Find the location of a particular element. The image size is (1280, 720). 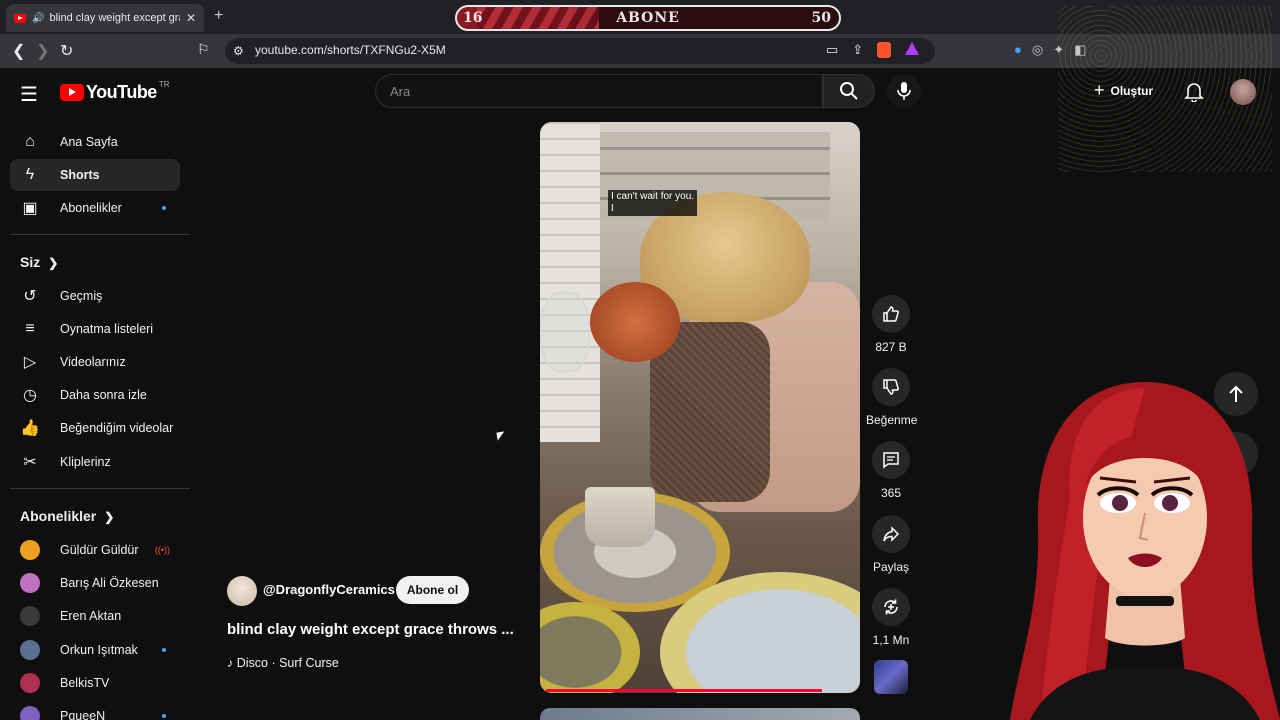

remix-button: 1,1 Mn is located at coordinates (891, 617).